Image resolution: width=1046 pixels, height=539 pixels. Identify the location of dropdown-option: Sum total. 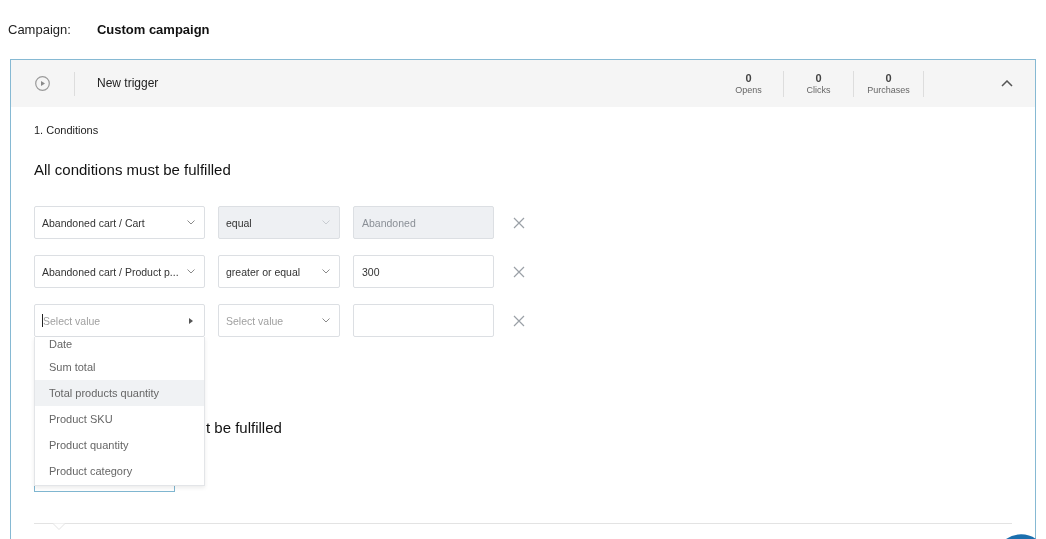
(119, 367).